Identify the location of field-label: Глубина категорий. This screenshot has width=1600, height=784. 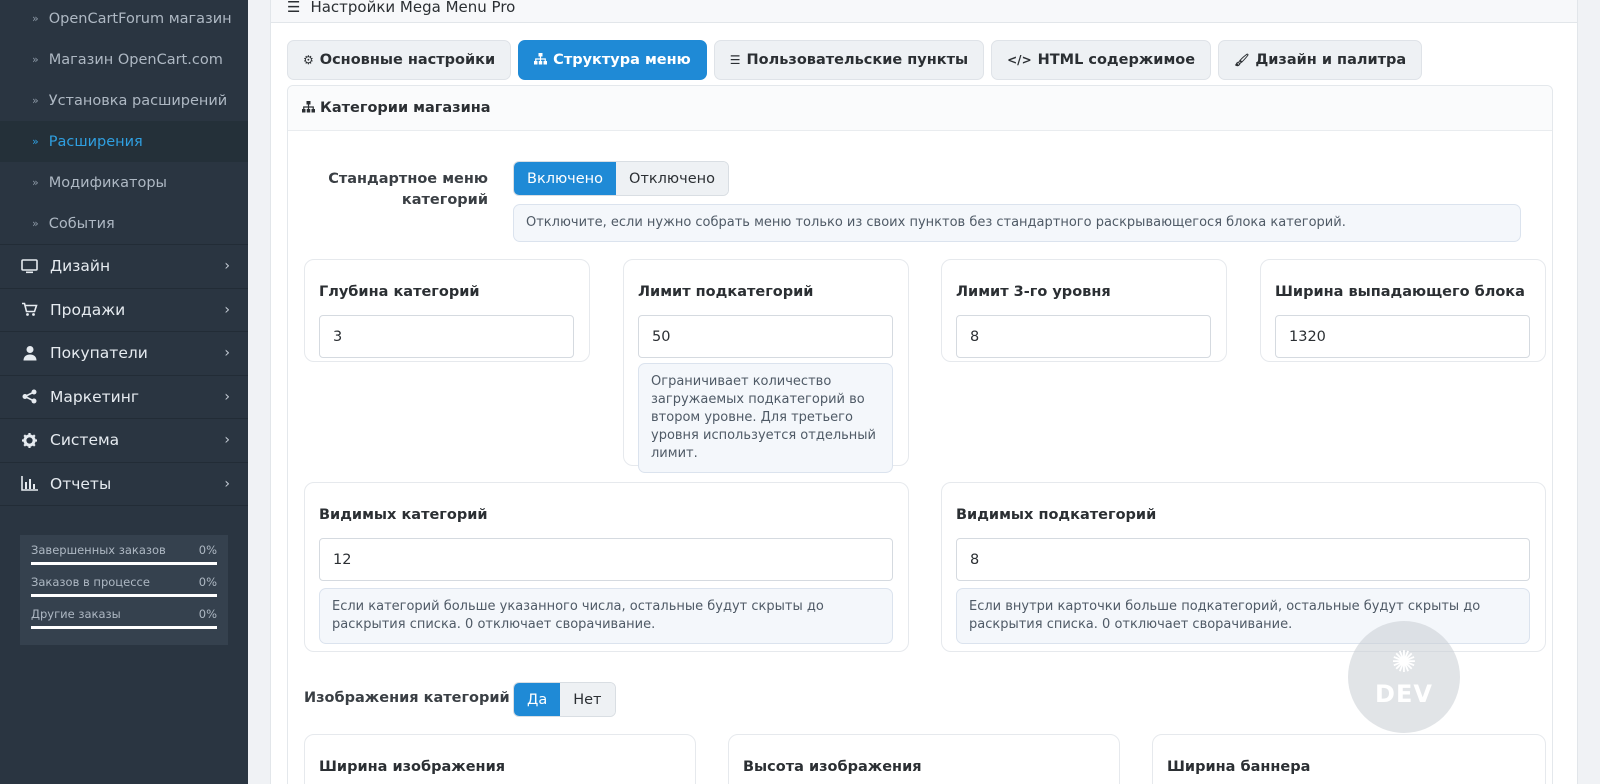
(399, 292).